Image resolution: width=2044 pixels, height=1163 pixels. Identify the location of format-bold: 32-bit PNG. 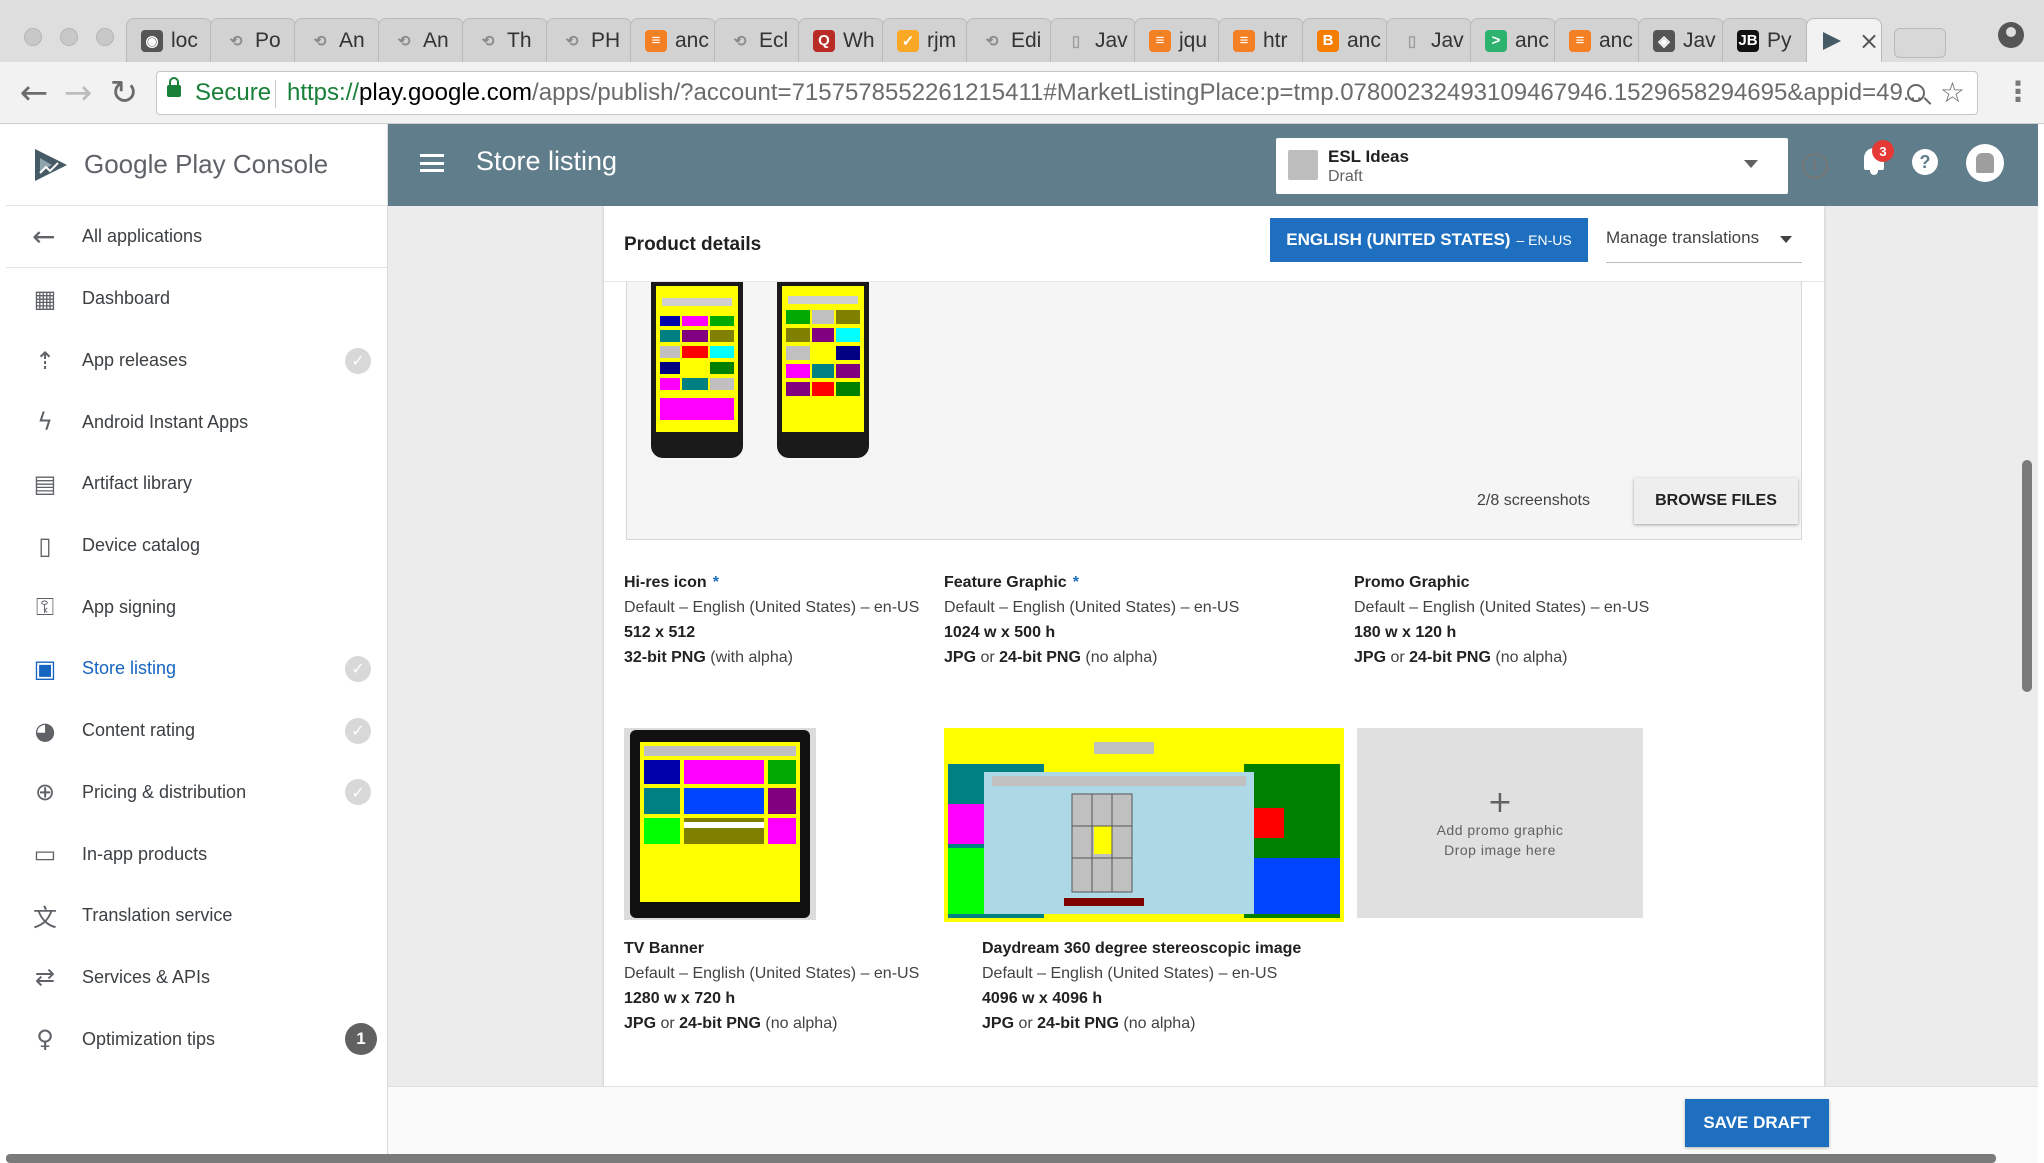
(665, 657).